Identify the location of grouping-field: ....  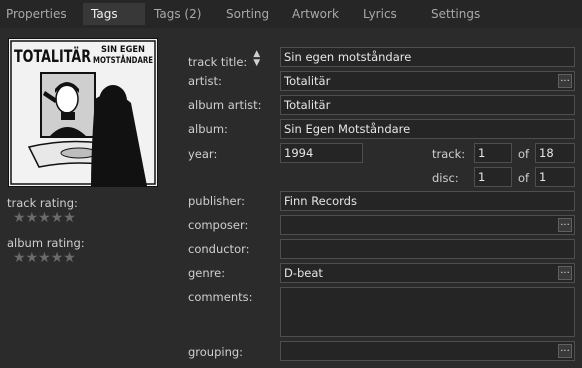
(427, 351).